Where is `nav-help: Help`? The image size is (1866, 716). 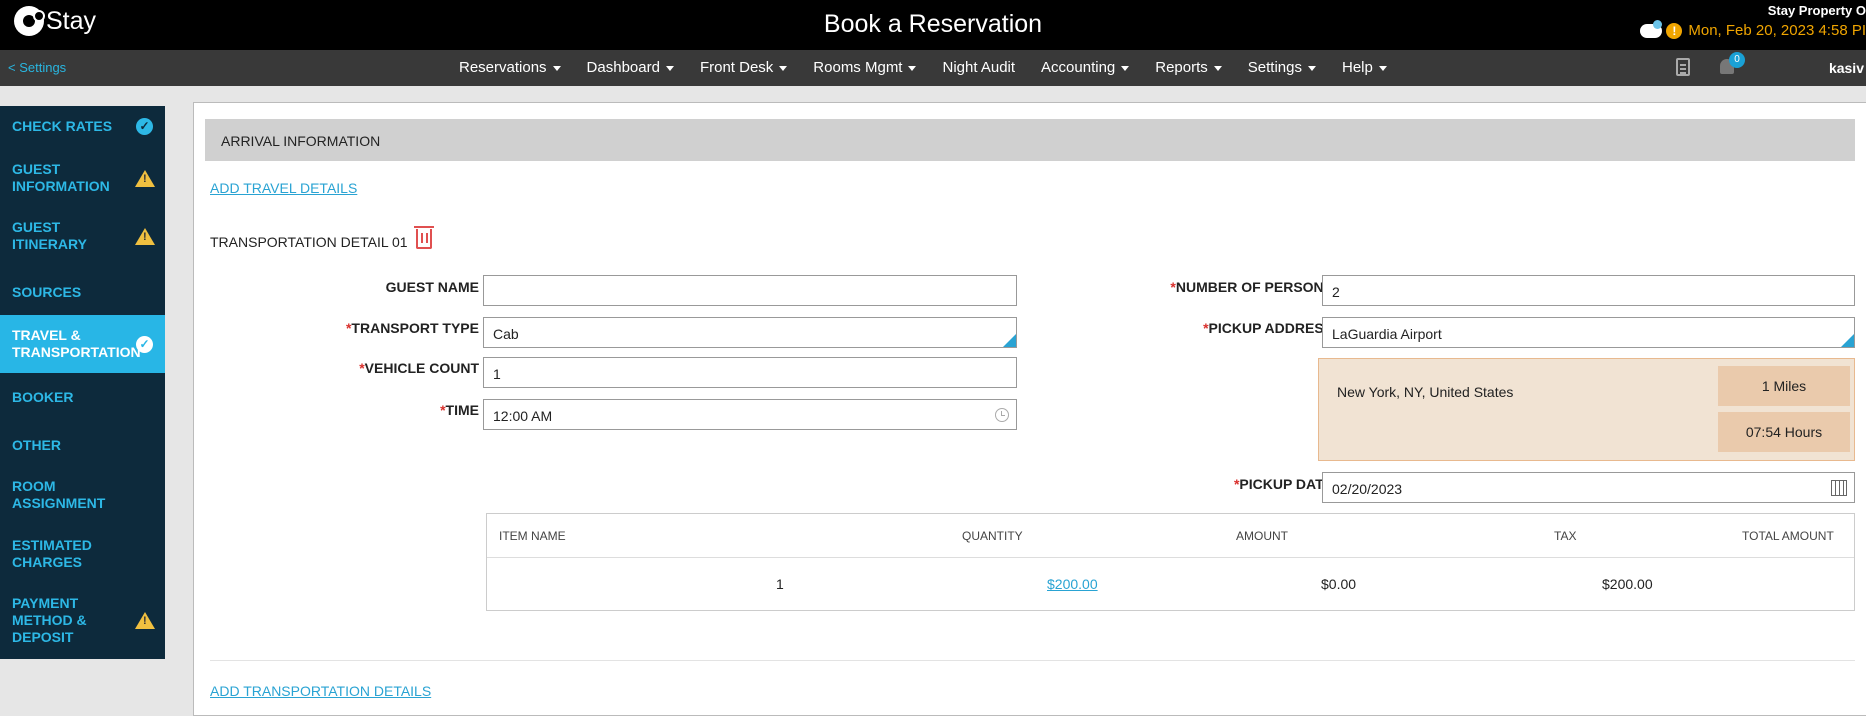
nav-help: Help is located at coordinates (1364, 67).